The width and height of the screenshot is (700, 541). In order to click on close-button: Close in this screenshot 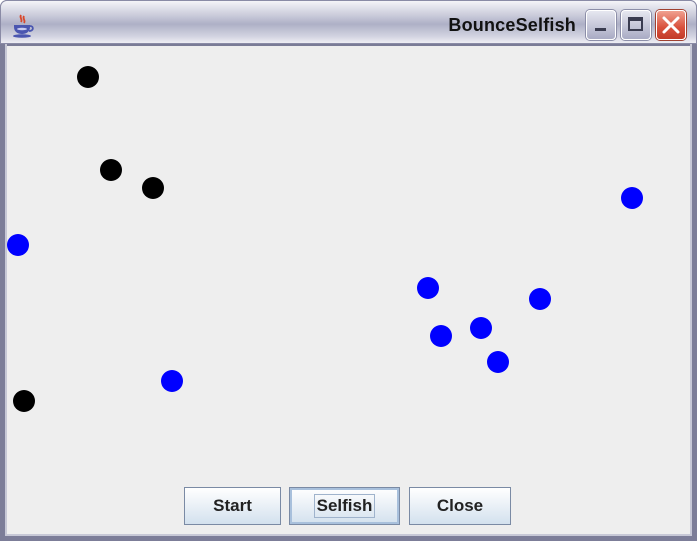, I will do `click(460, 506)`.